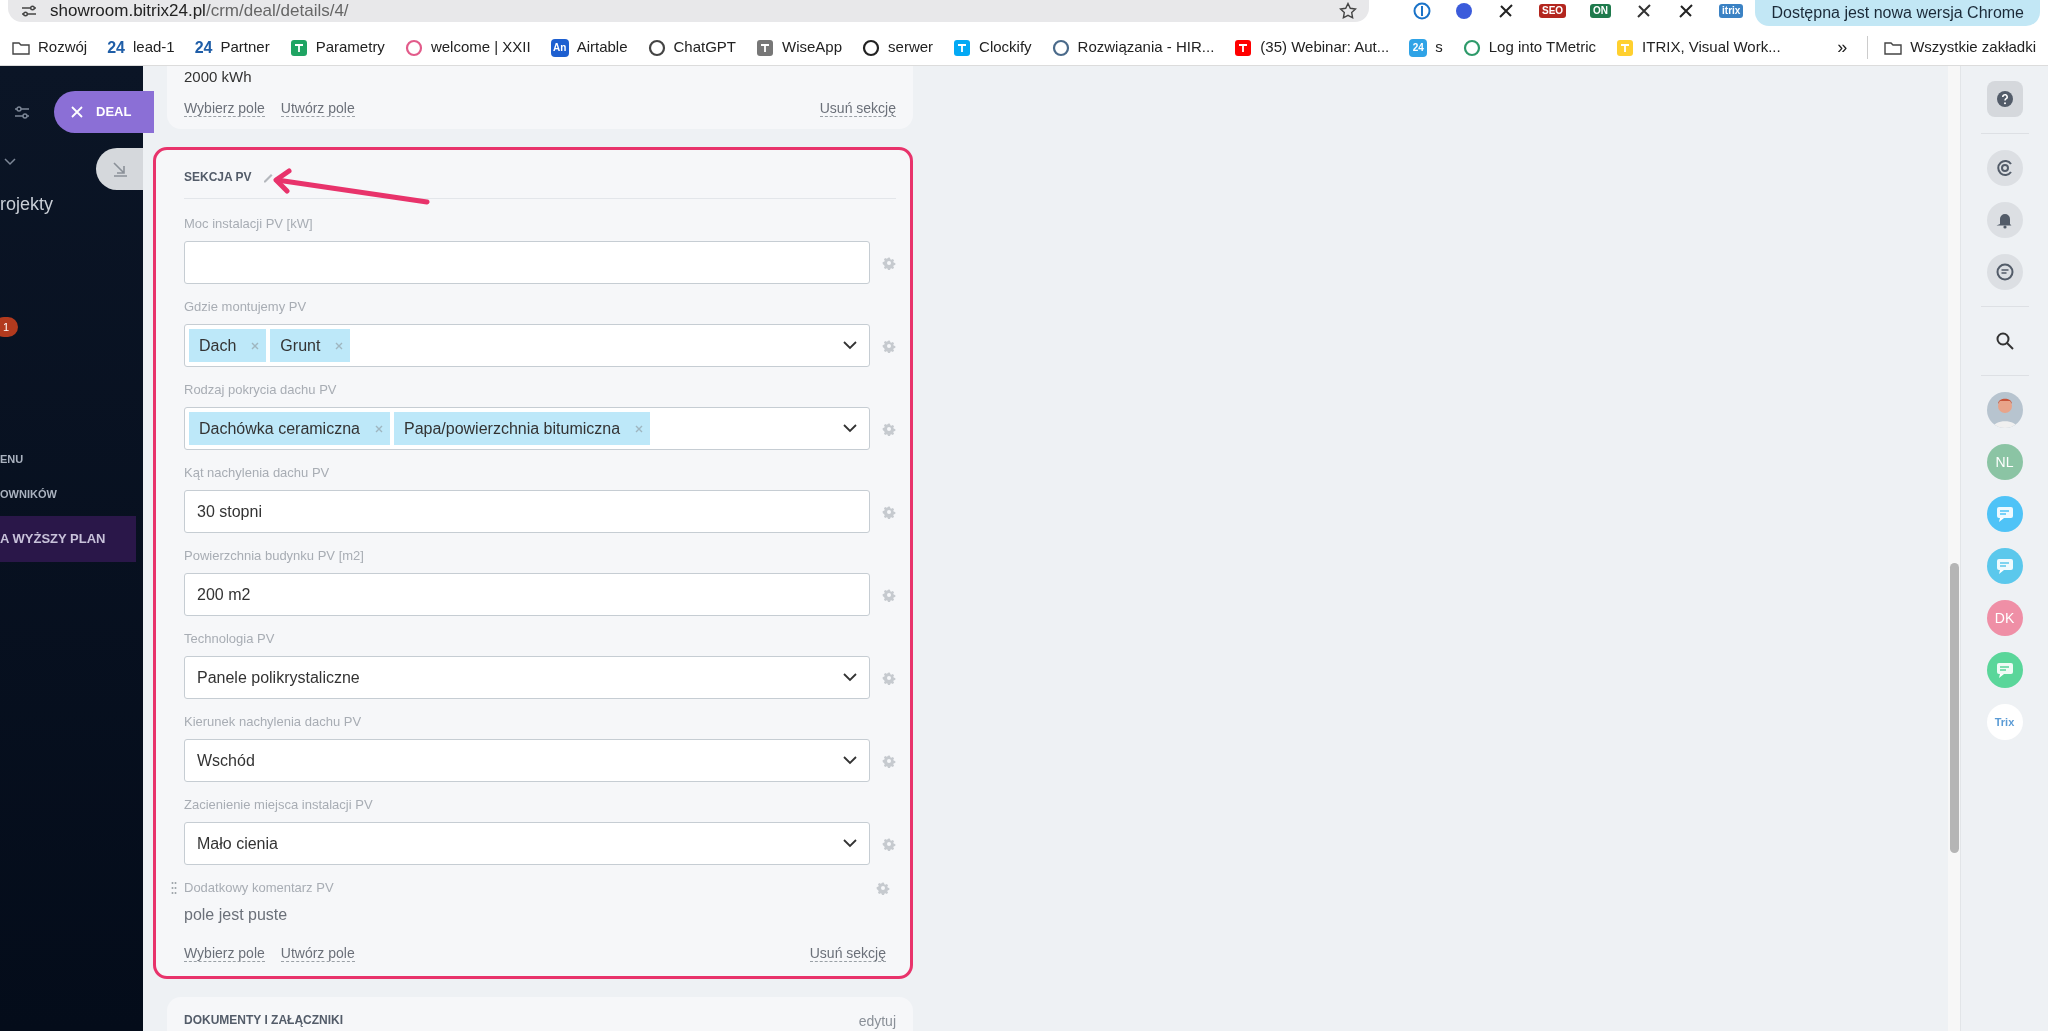  I want to click on bookmark: 24 Partner, so click(232, 47).